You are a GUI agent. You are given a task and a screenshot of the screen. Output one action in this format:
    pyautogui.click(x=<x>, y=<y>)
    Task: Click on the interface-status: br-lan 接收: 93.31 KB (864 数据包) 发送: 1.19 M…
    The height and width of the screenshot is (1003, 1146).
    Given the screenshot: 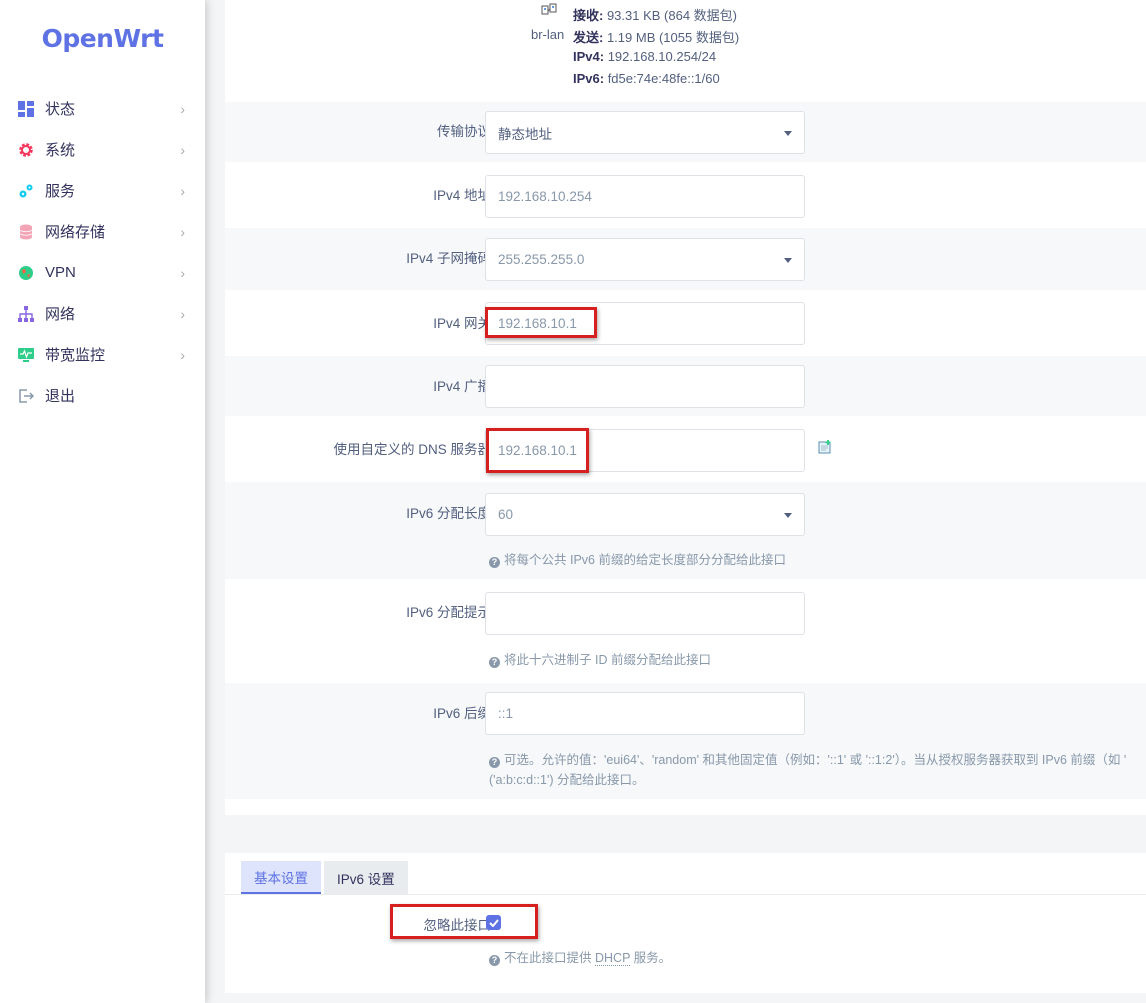 What is the action you would take?
    pyautogui.click(x=705, y=51)
    